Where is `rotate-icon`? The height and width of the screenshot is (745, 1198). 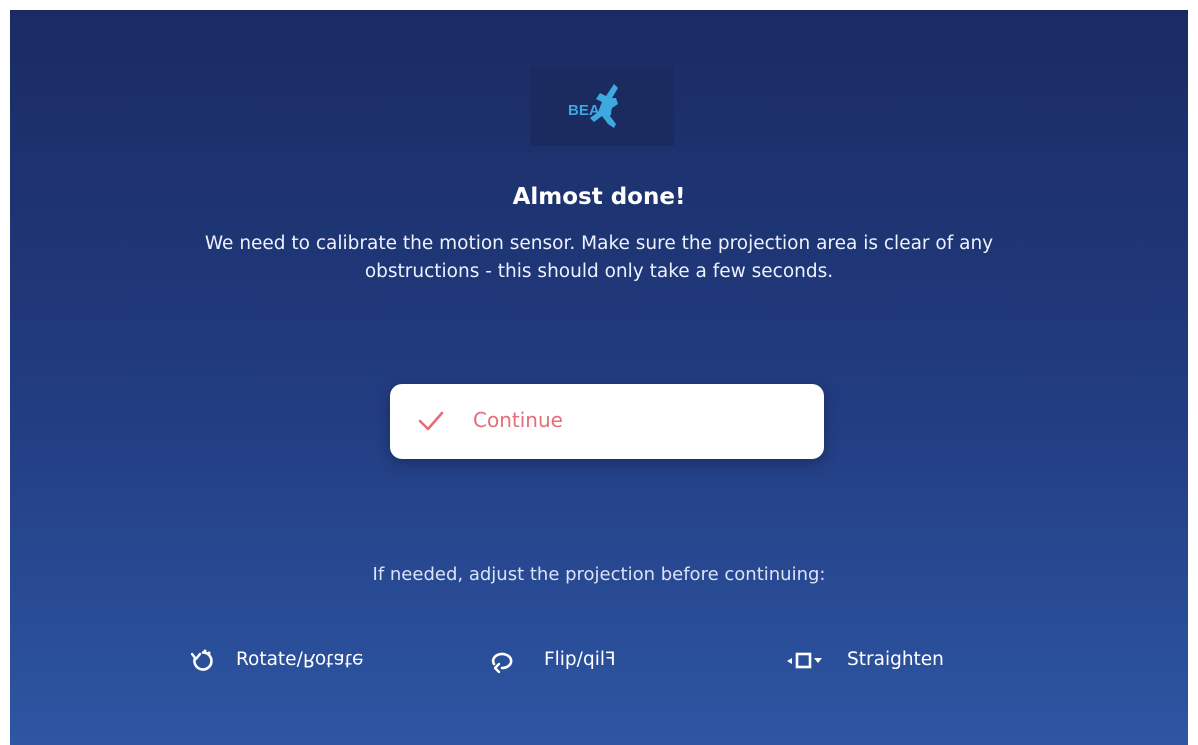 rotate-icon is located at coordinates (201, 660).